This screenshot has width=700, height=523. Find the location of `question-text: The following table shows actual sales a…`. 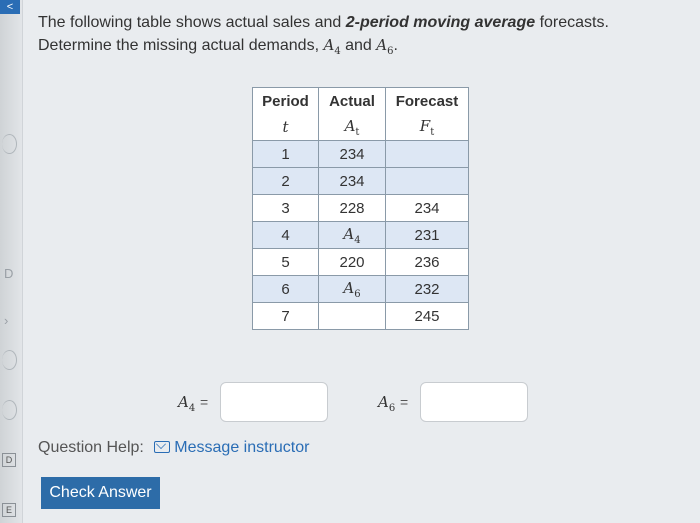

question-text: The following table shows actual sales a… is located at coordinates (338, 37).